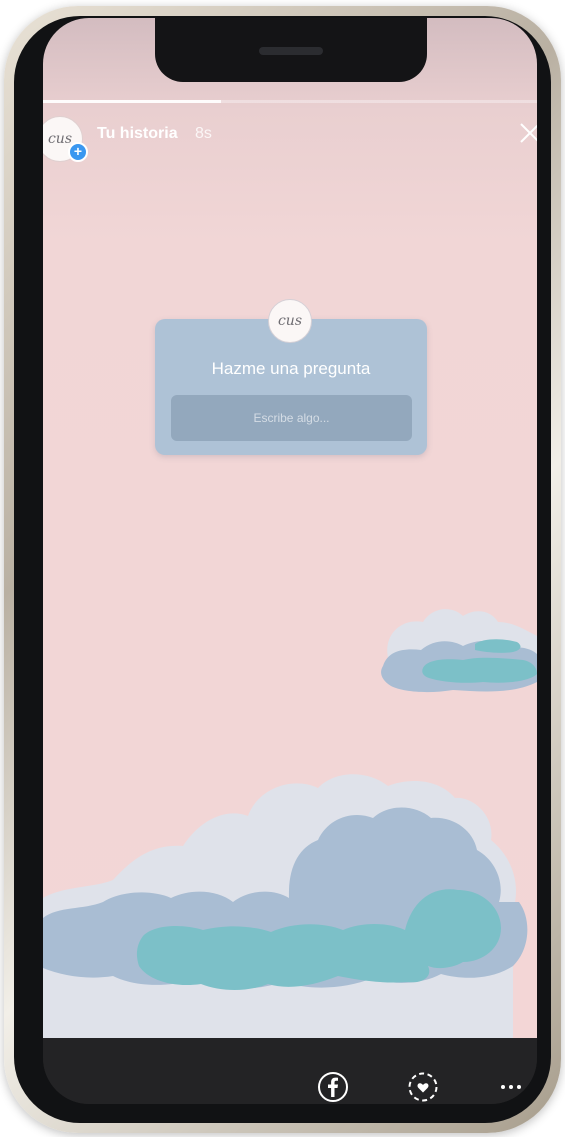  What do you see at coordinates (132, 101) in the screenshot?
I see `story-progress-fill` at bounding box center [132, 101].